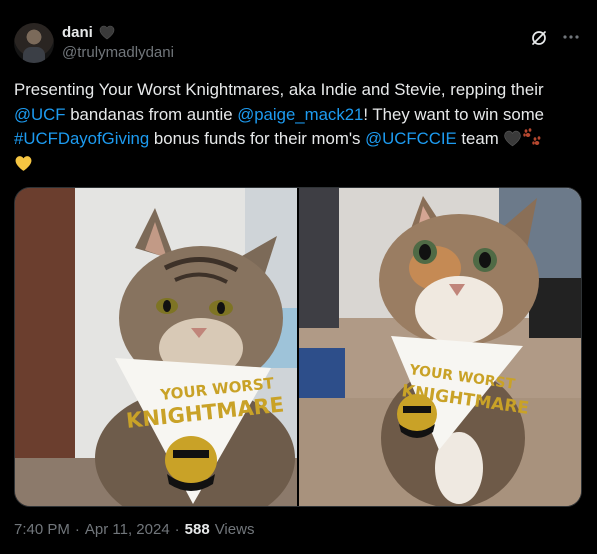 This screenshot has width=597, height=554. Describe the element at coordinates (42, 529) in the screenshot. I see `tweet-time: 7:40 PM` at that location.